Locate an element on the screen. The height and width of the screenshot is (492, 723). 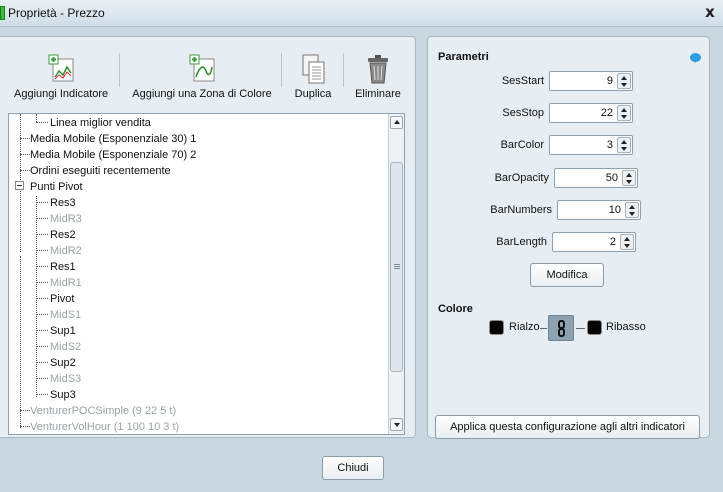
collapse-toggle is located at coordinates (19, 185).